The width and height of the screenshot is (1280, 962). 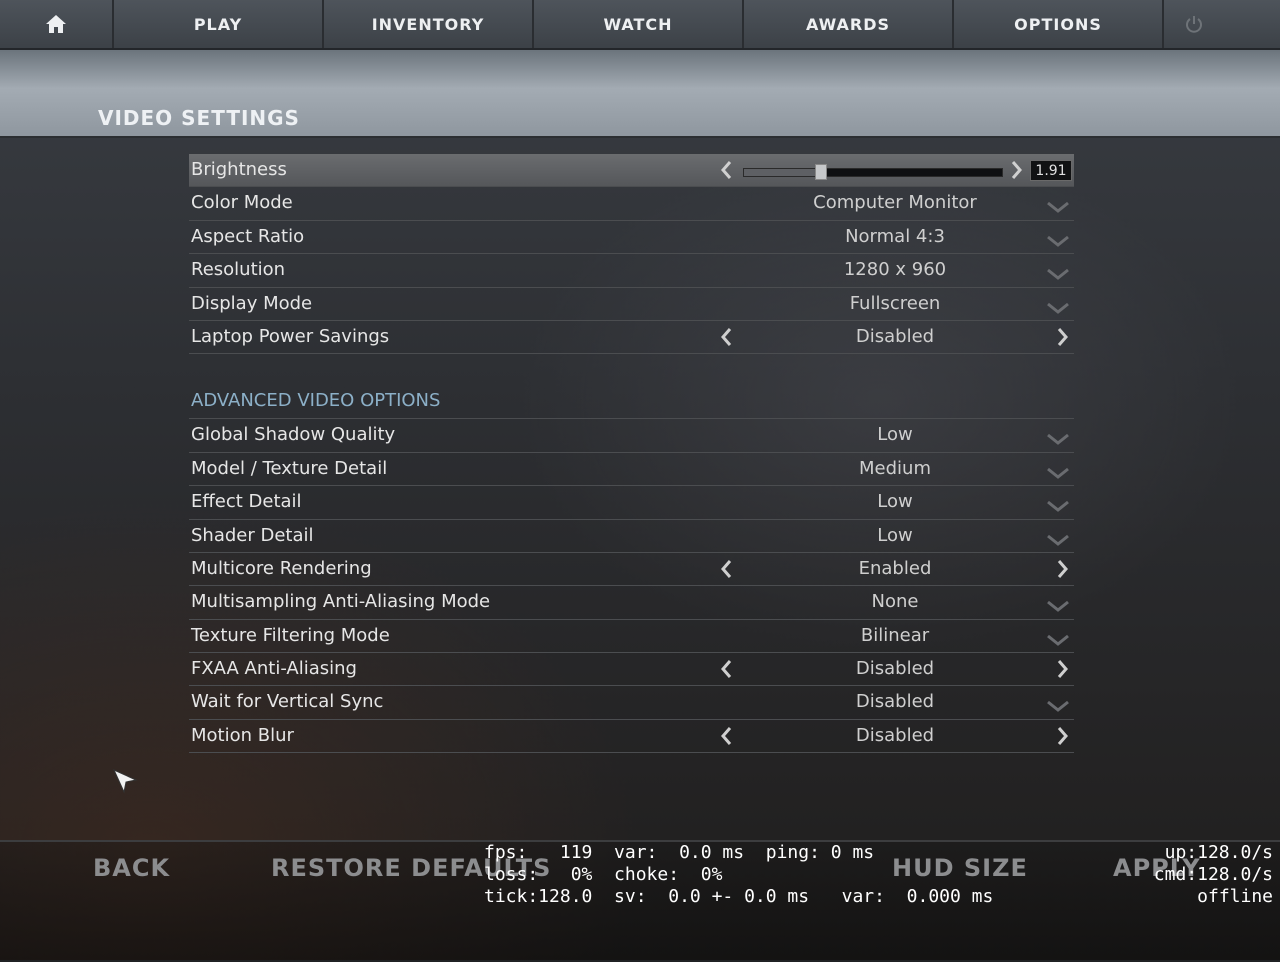 What do you see at coordinates (631, 503) in the screenshot?
I see `setting-row-effect-detail: Effect Detail Low` at bounding box center [631, 503].